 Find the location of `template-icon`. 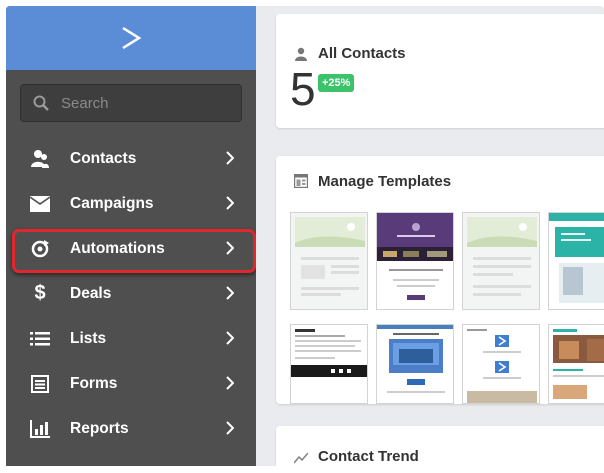

template-icon is located at coordinates (301, 181).